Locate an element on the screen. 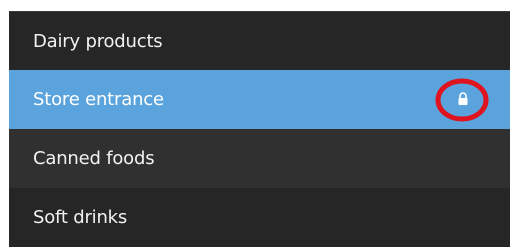 The image size is (516, 247). list-item-label: Dairy products is located at coordinates (98, 41).